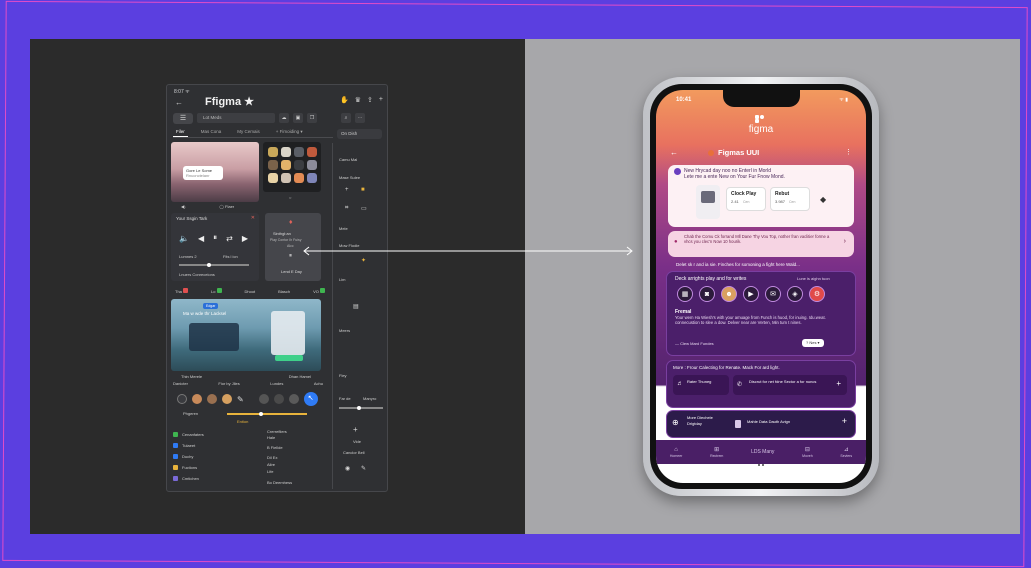  I want to click on list-item: Tulaeet, so click(184, 445).